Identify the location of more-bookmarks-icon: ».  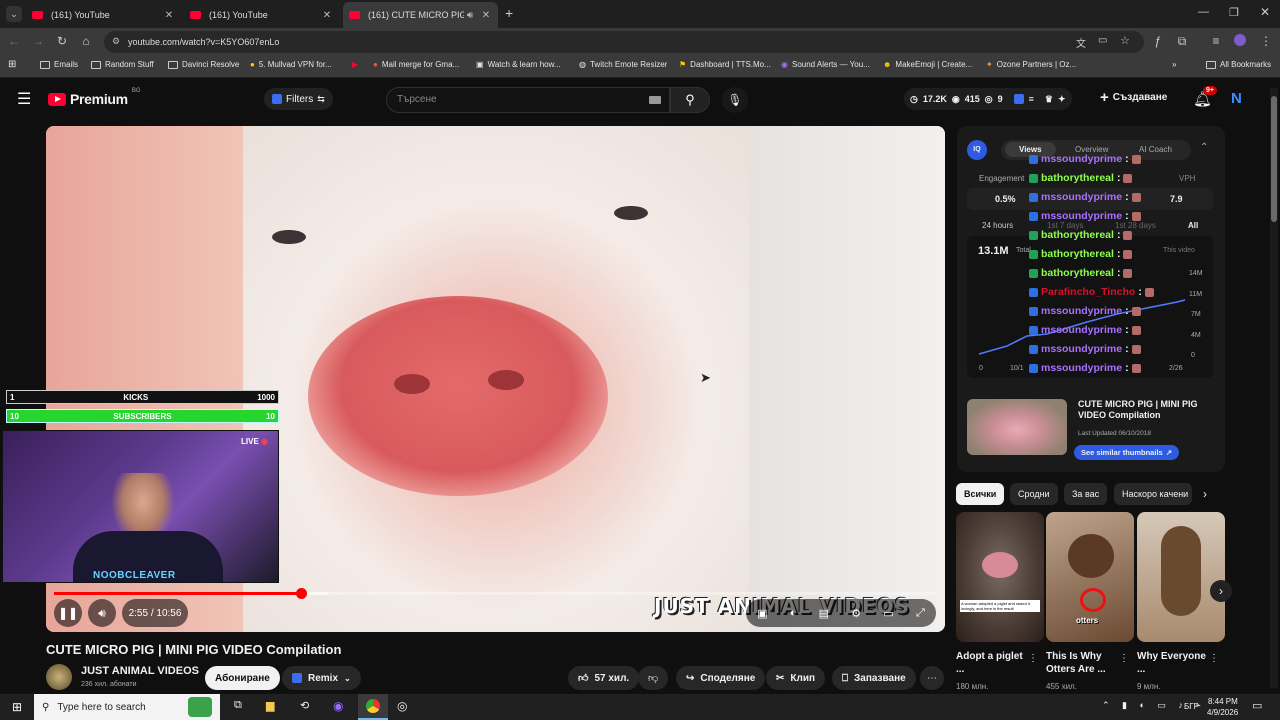
(1174, 64).